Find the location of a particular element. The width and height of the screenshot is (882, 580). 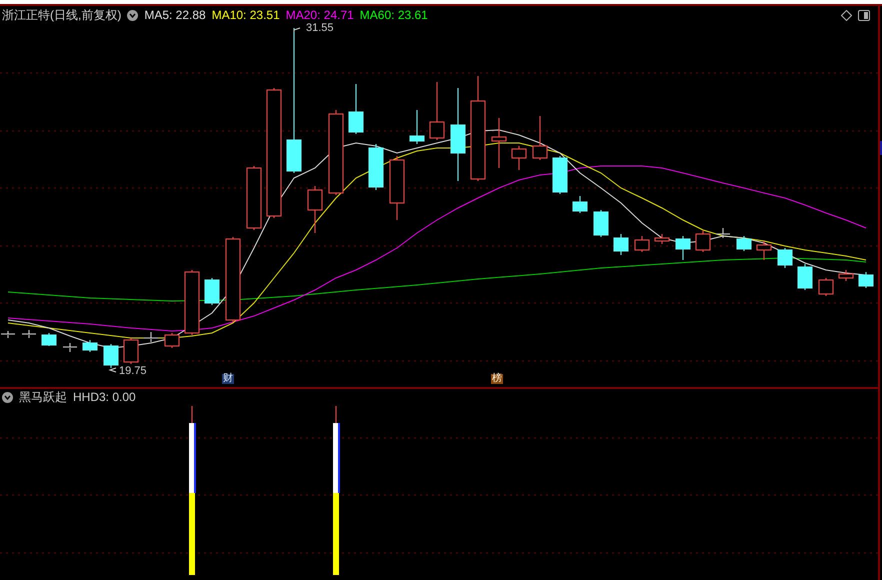

high-price-label: 31.55 is located at coordinates (320, 28).